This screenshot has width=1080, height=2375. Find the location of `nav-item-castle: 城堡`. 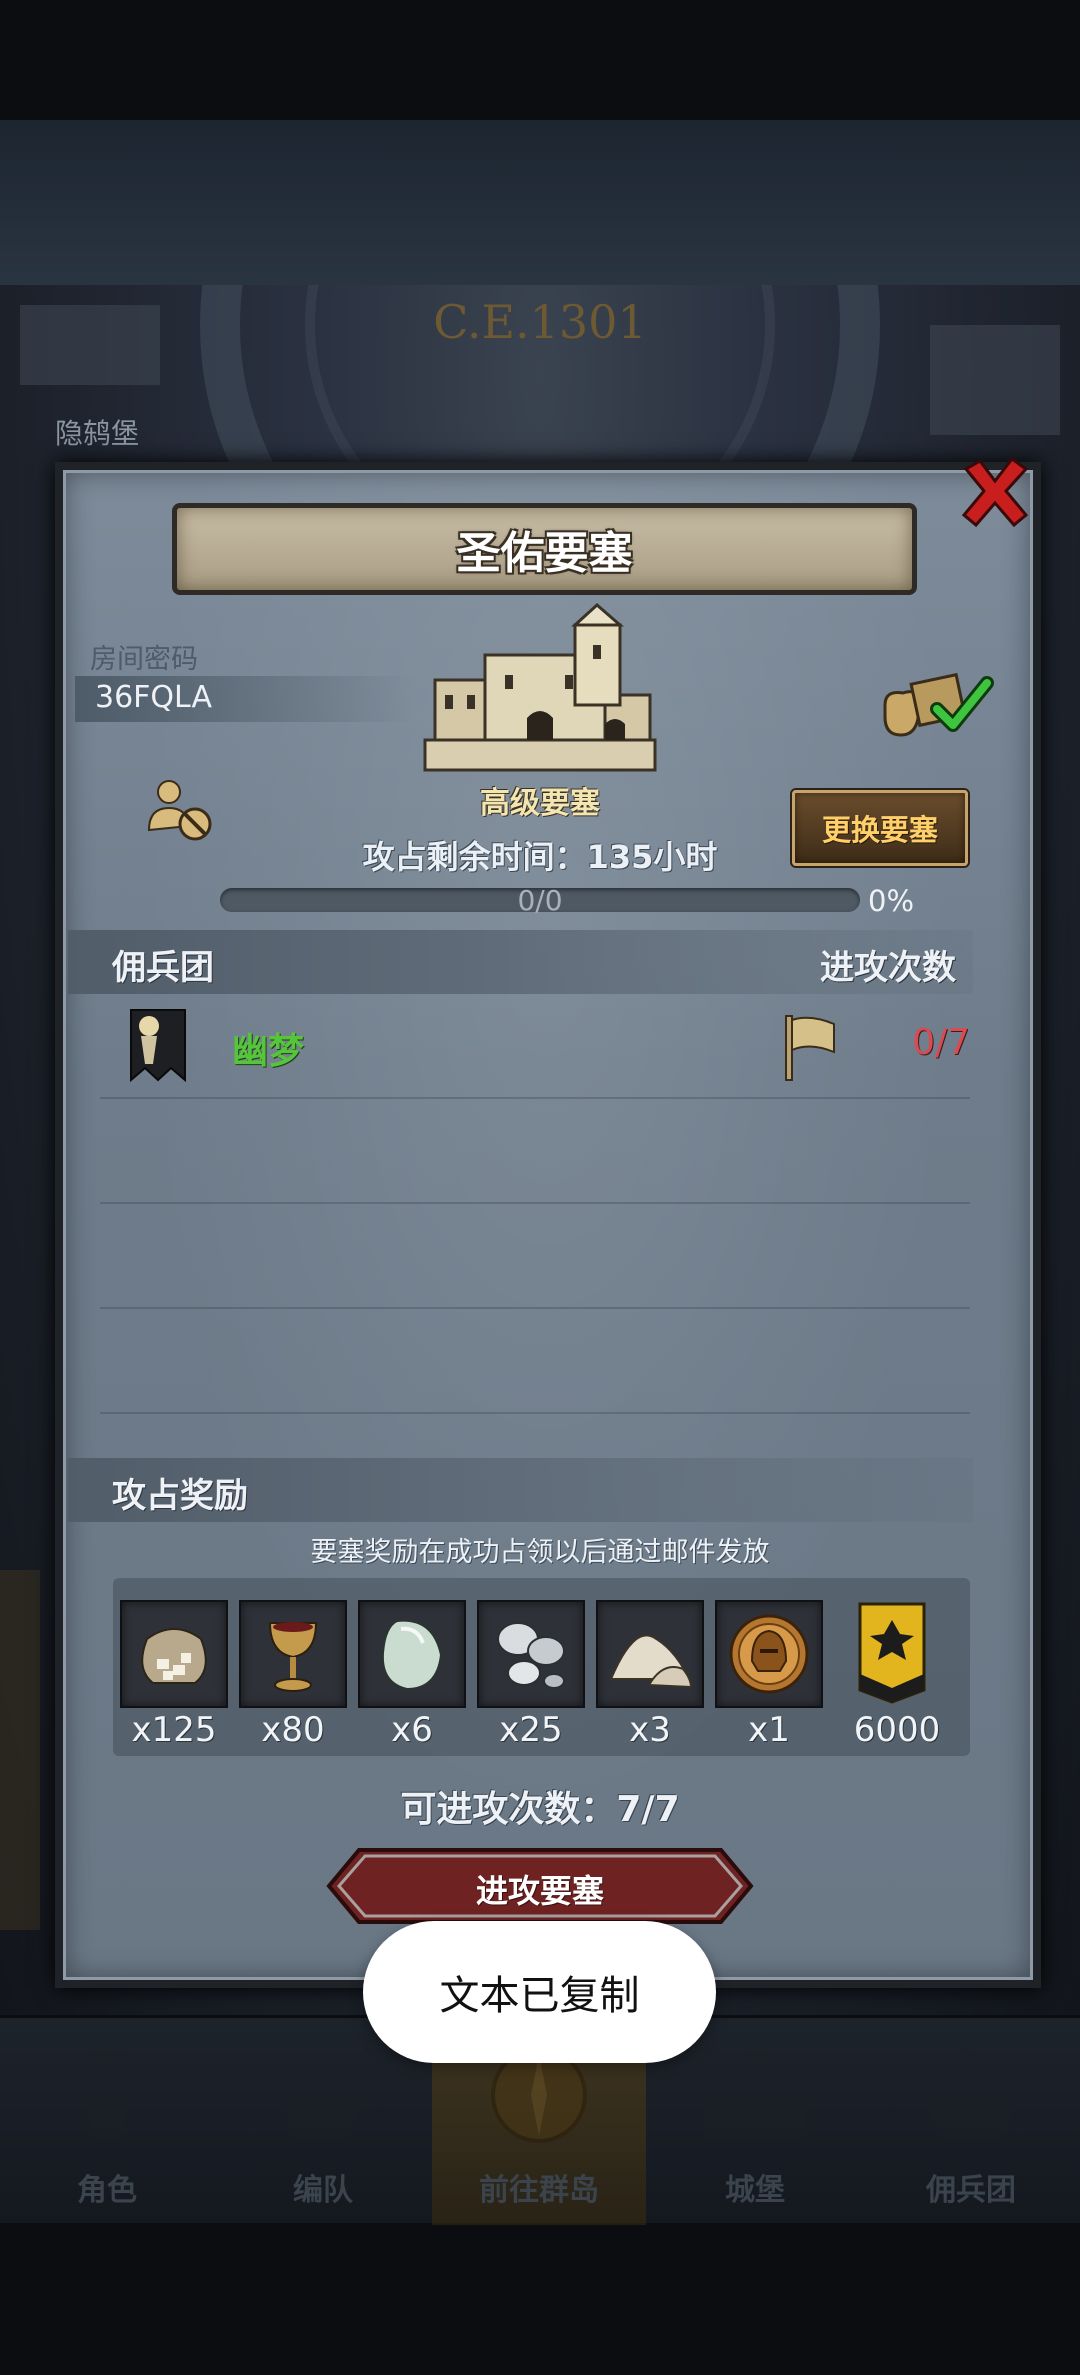

nav-item-castle: 城堡 is located at coordinates (755, 2127).